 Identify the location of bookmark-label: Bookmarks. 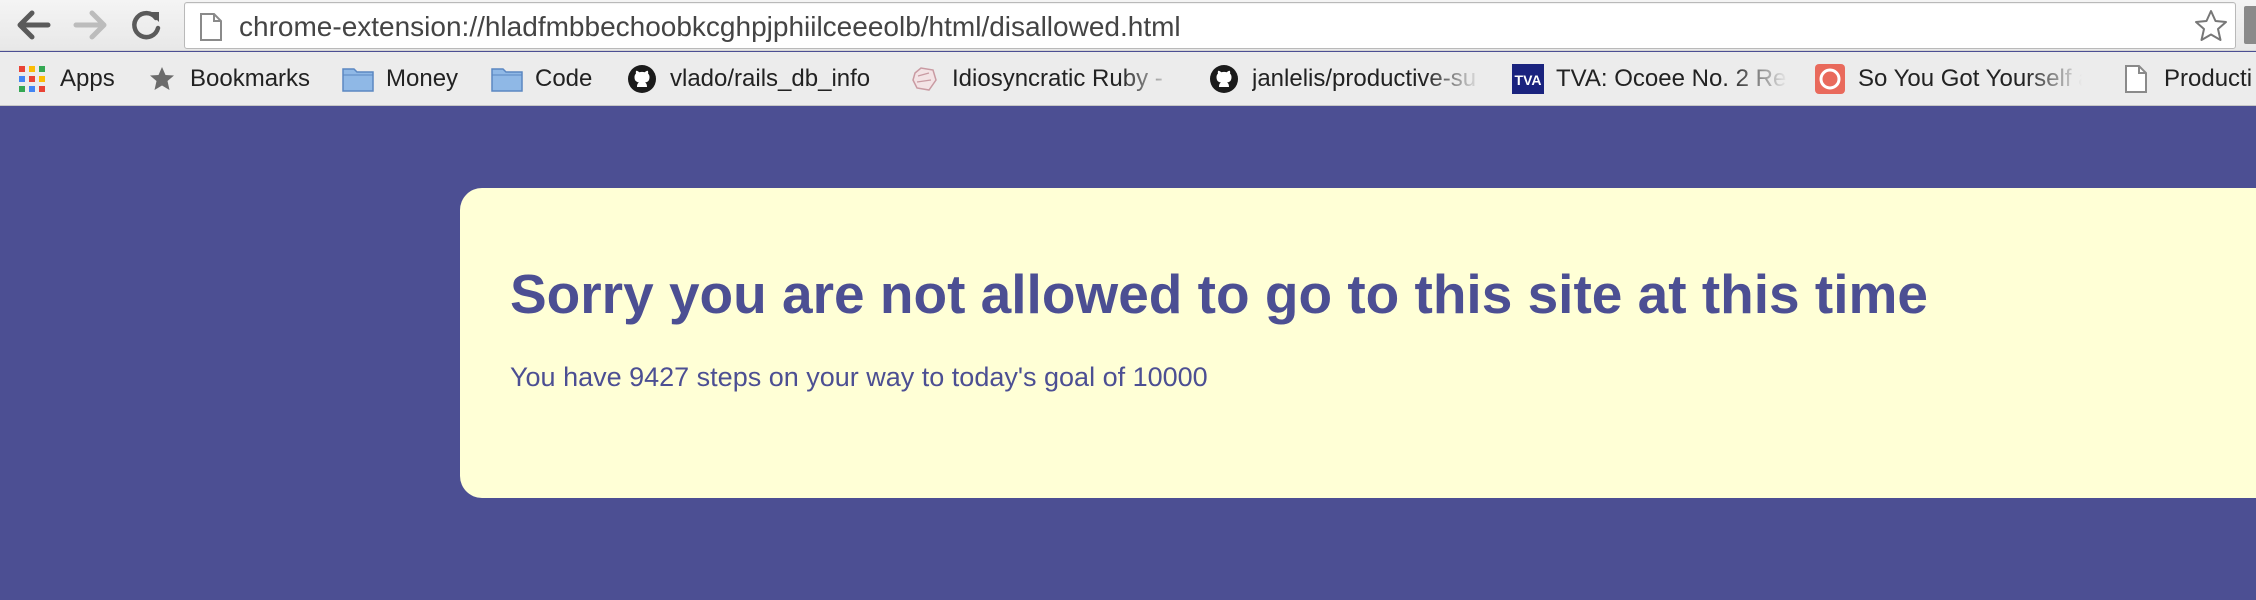
(250, 78).